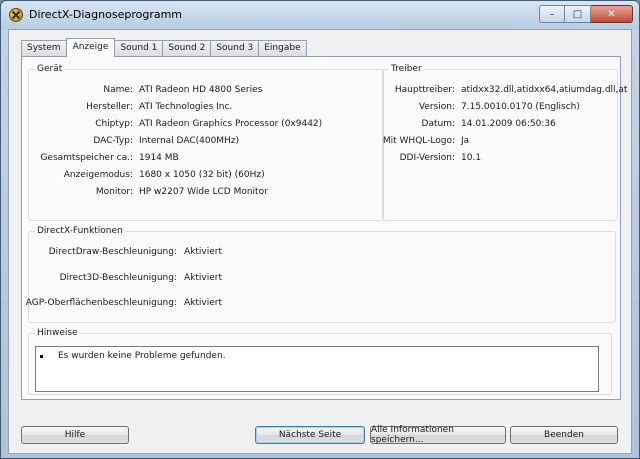  Describe the element at coordinates (159, 158) in the screenshot. I see `device-value: 1914 MB` at that location.